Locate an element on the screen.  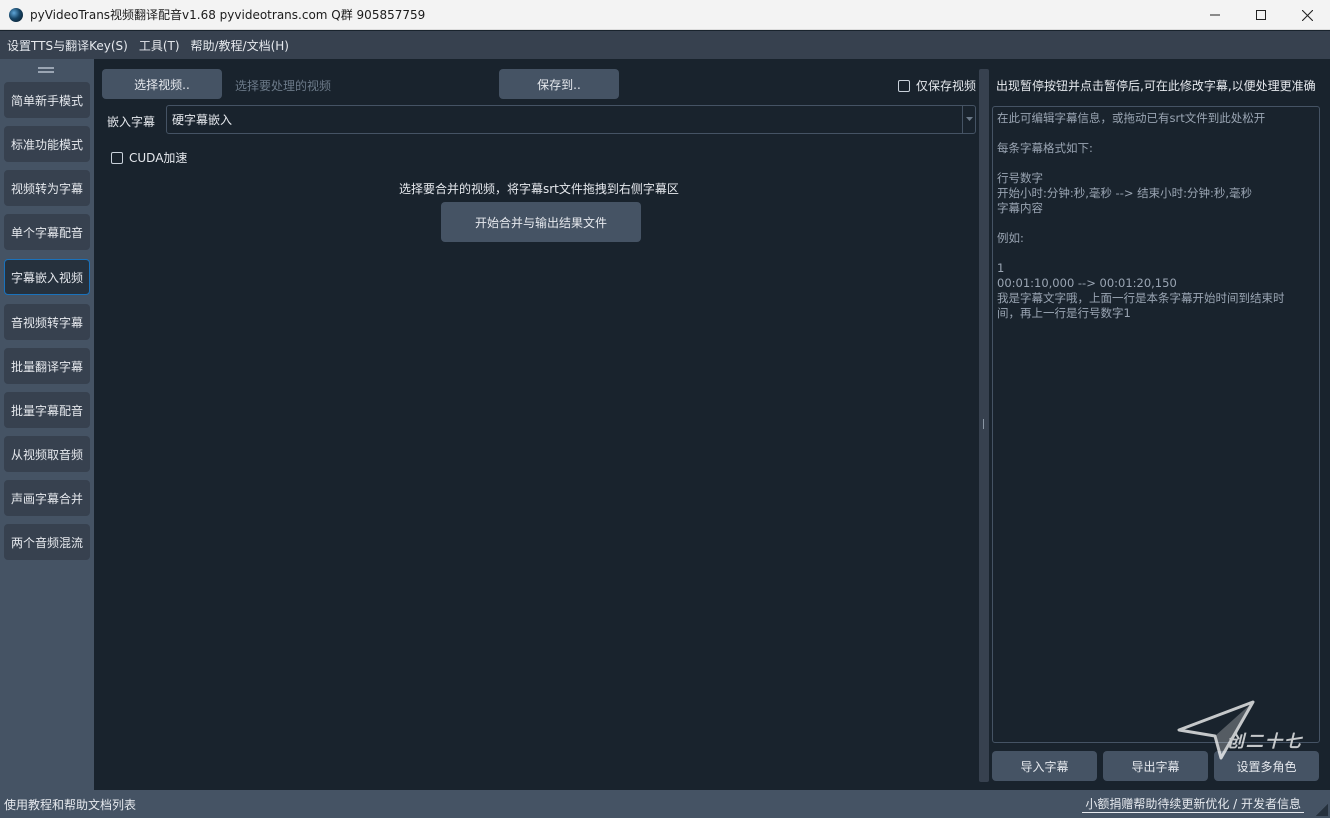
close-icon is located at coordinates (1307, 15).